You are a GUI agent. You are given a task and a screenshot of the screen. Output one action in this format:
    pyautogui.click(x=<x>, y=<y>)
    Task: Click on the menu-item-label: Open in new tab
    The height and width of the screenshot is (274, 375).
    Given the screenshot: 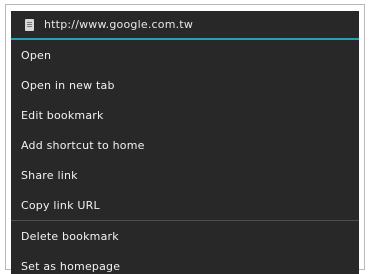 What is the action you would take?
    pyautogui.click(x=68, y=85)
    